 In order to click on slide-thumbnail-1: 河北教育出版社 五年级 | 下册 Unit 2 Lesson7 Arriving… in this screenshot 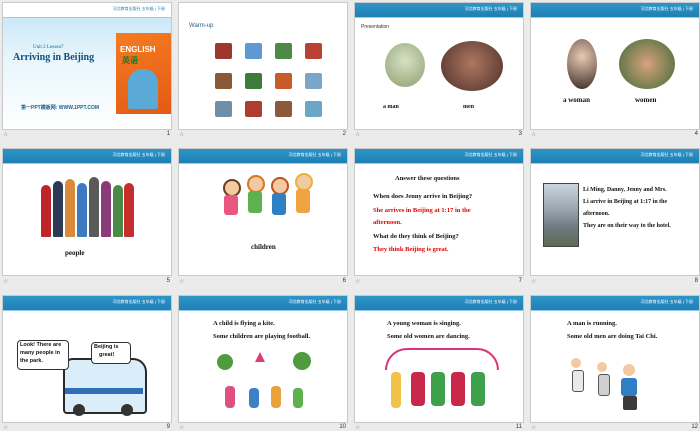, I will do `click(87, 66)`.